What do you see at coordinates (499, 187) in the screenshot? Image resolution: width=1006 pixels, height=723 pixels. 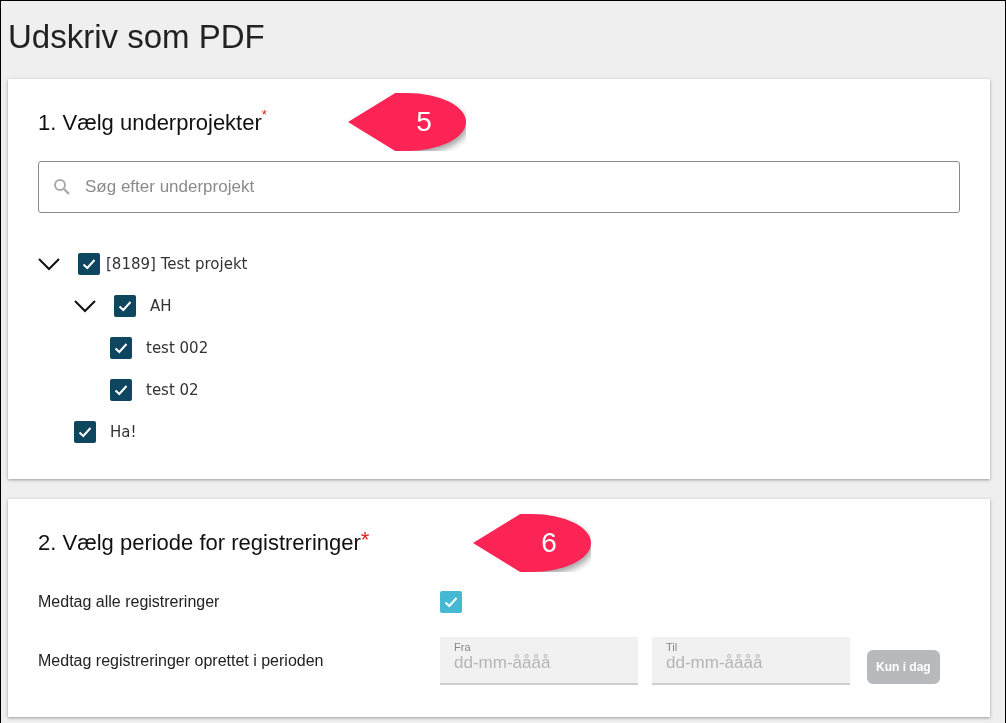 I see `search-field: Søg efter underprojekt` at bounding box center [499, 187].